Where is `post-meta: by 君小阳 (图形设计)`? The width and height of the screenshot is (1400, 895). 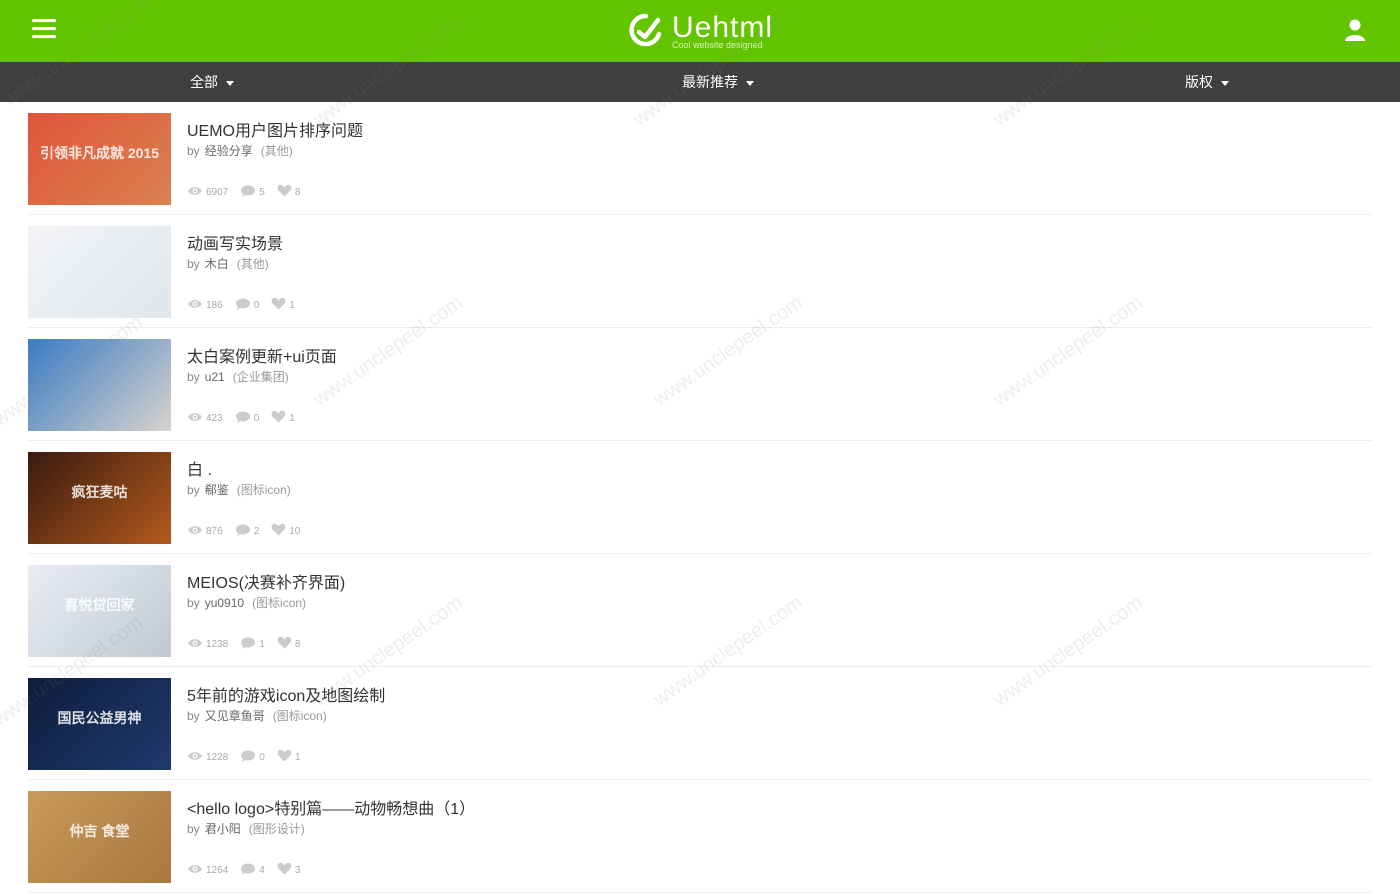
post-meta: by 君小阳 (图形设计) is located at coordinates (246, 828).